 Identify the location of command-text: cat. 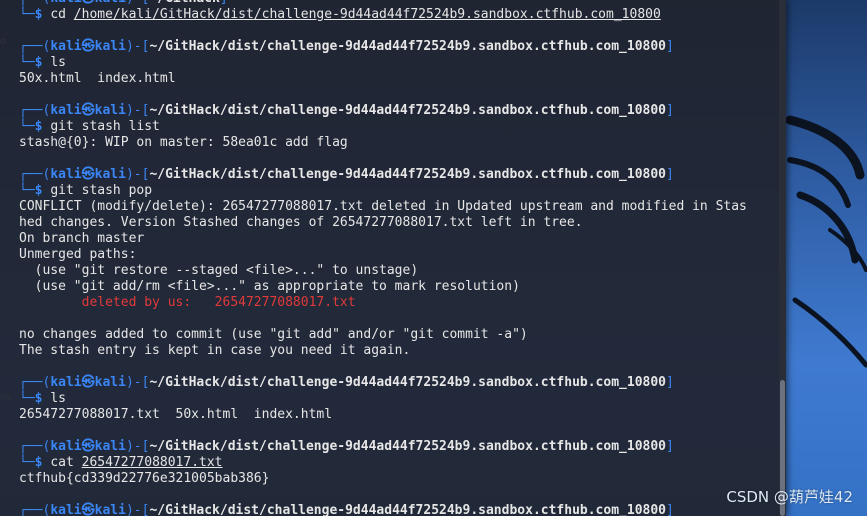
(66, 462).